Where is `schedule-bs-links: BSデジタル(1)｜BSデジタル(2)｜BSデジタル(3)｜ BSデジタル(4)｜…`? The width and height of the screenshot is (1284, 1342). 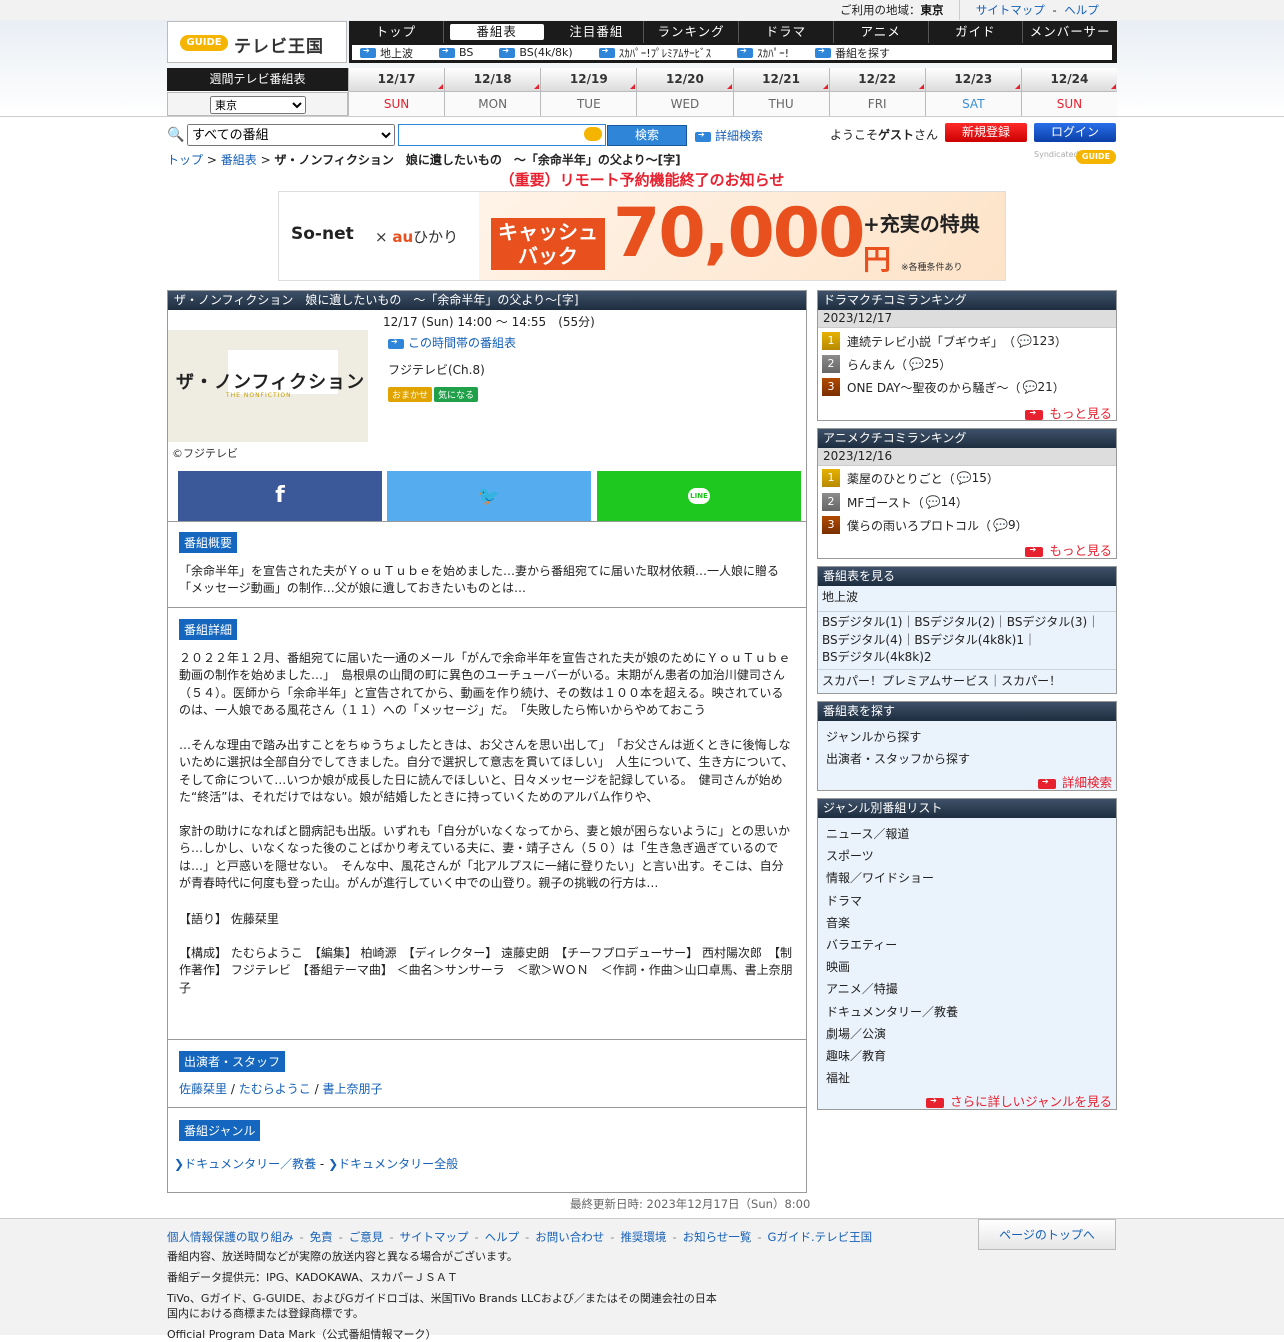
schedule-bs-links: BSデジタル(1)｜BSデジタル(2)｜BSデジタル(3)｜ BSデジタル(4)｜… is located at coordinates (960, 640).